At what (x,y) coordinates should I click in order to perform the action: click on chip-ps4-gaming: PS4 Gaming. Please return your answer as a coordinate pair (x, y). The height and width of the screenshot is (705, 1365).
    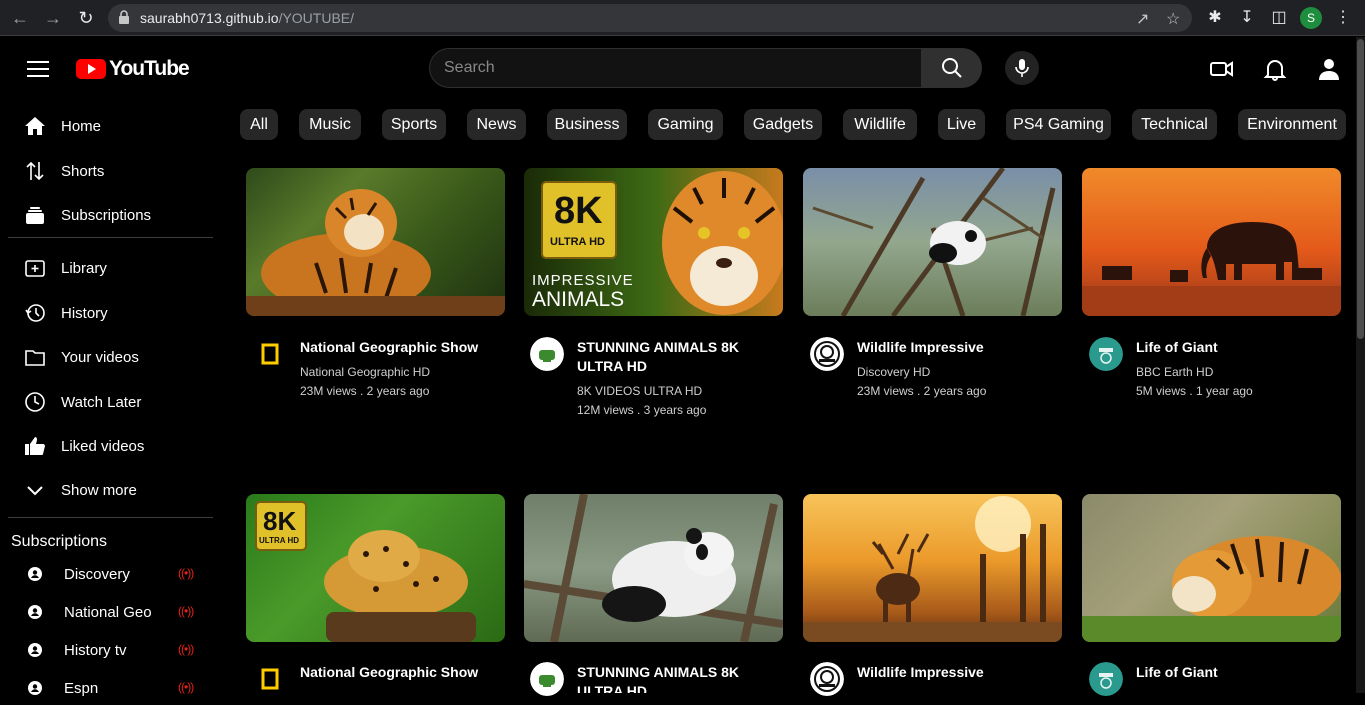
    Looking at the image, I should click on (1058, 124).